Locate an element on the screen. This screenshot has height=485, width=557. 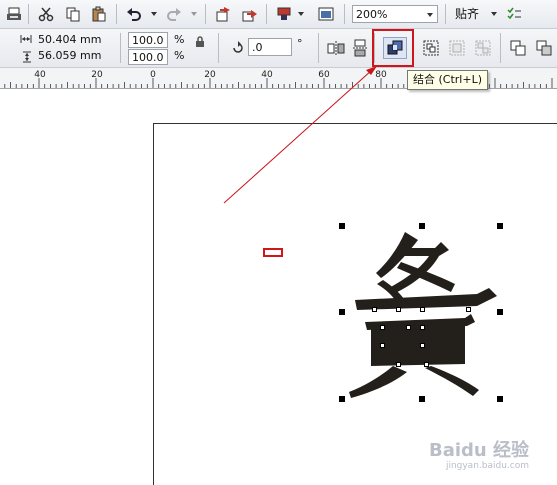
watermark-url: jingyan.baidu.com is located at coordinates (487, 466).